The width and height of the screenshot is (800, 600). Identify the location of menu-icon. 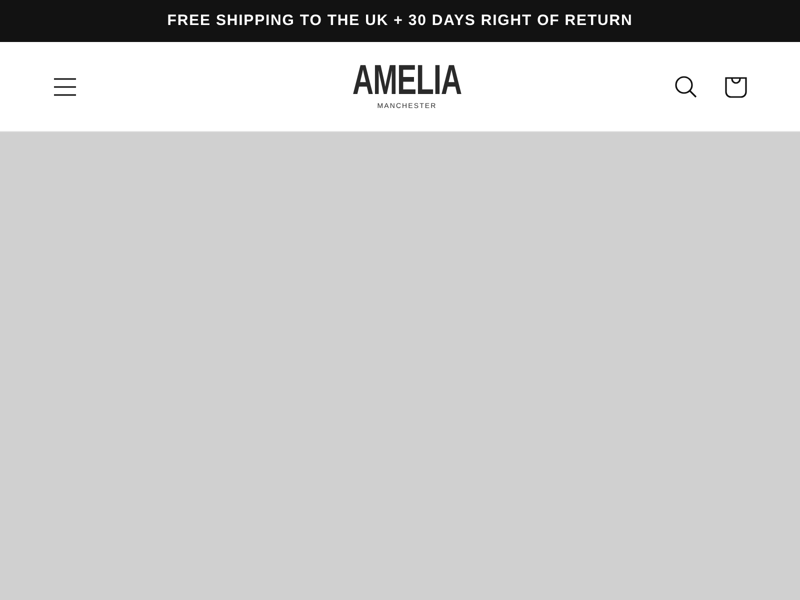
(65, 87).